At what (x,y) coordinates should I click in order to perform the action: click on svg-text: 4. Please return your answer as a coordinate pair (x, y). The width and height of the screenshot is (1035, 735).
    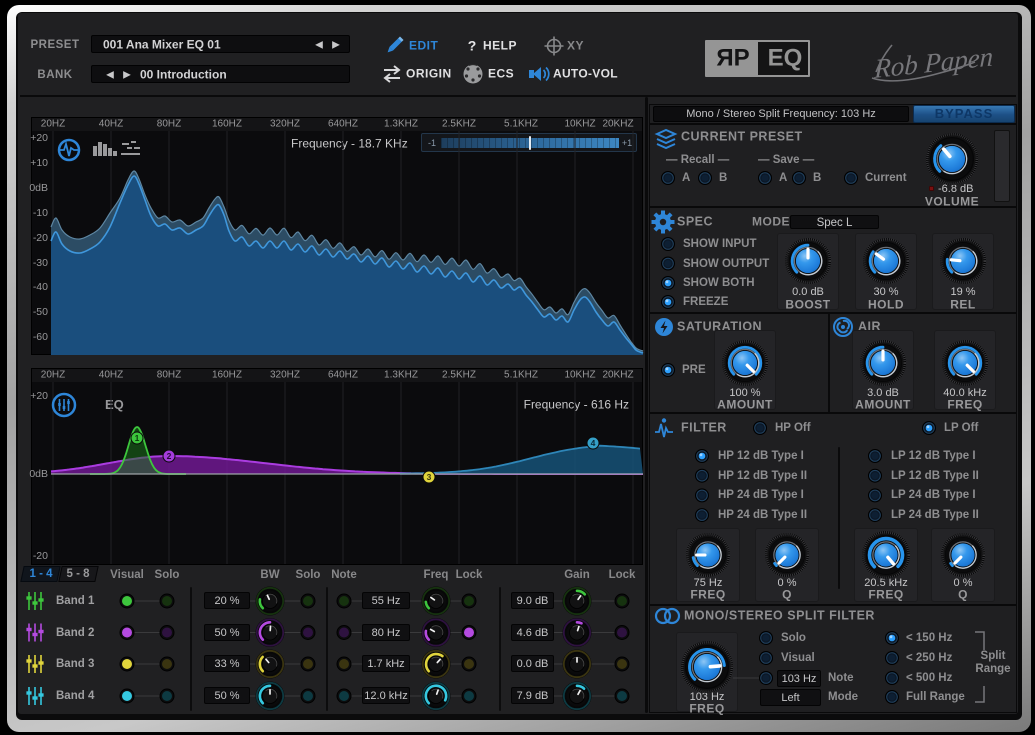
    Looking at the image, I should click on (593, 443).